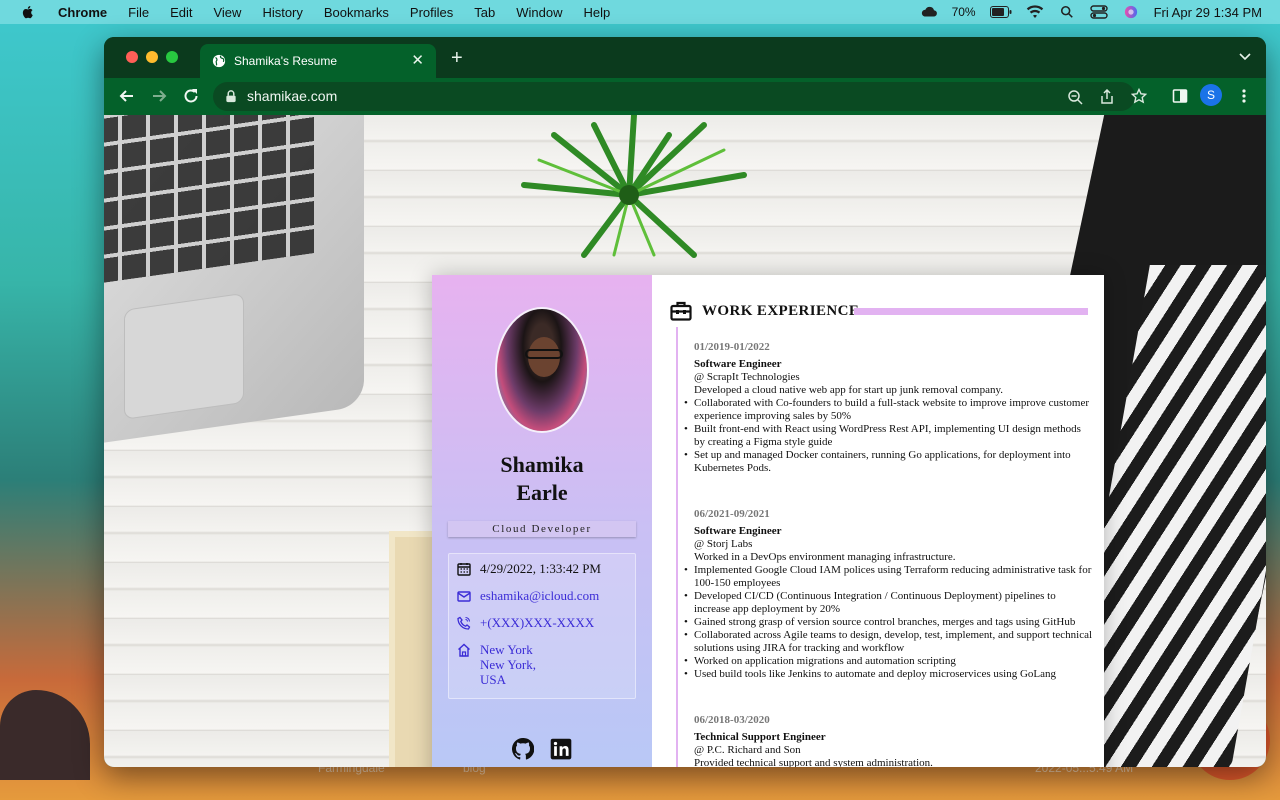  What do you see at coordinates (318, 61) in the screenshot?
I see `tab-active: Shamika's Resume ✕` at bounding box center [318, 61].